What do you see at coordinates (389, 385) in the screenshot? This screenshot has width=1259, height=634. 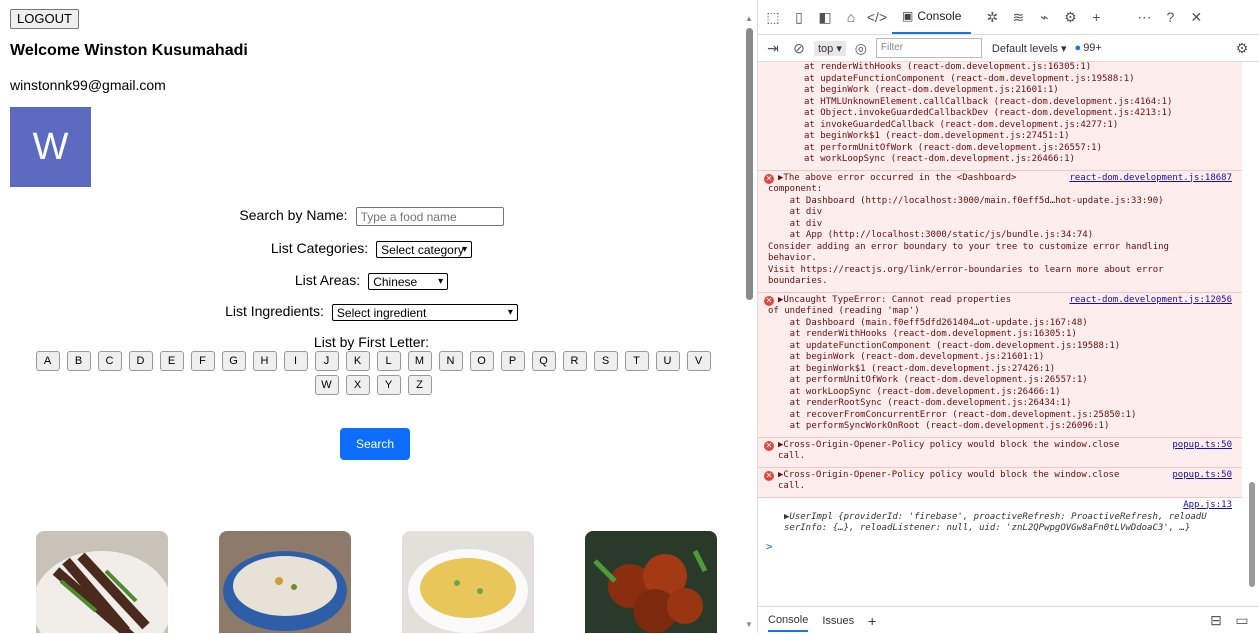 I see `letter-button-y: Y` at bounding box center [389, 385].